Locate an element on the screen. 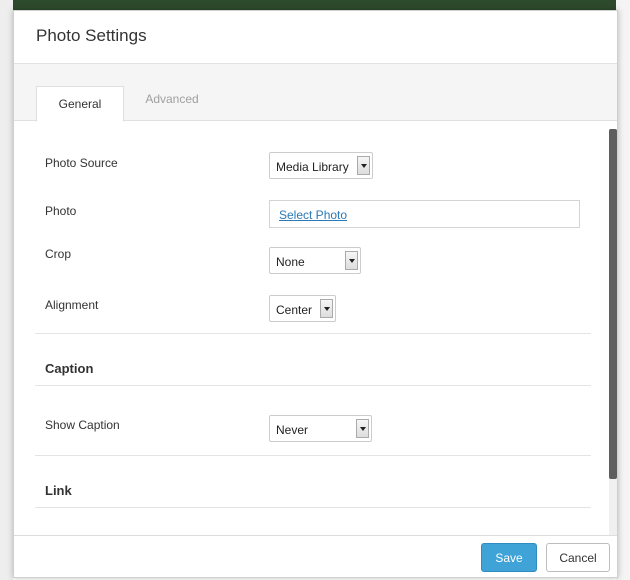 This screenshot has height=580, width=630. tab-advanced: Advanced is located at coordinates (172, 99).